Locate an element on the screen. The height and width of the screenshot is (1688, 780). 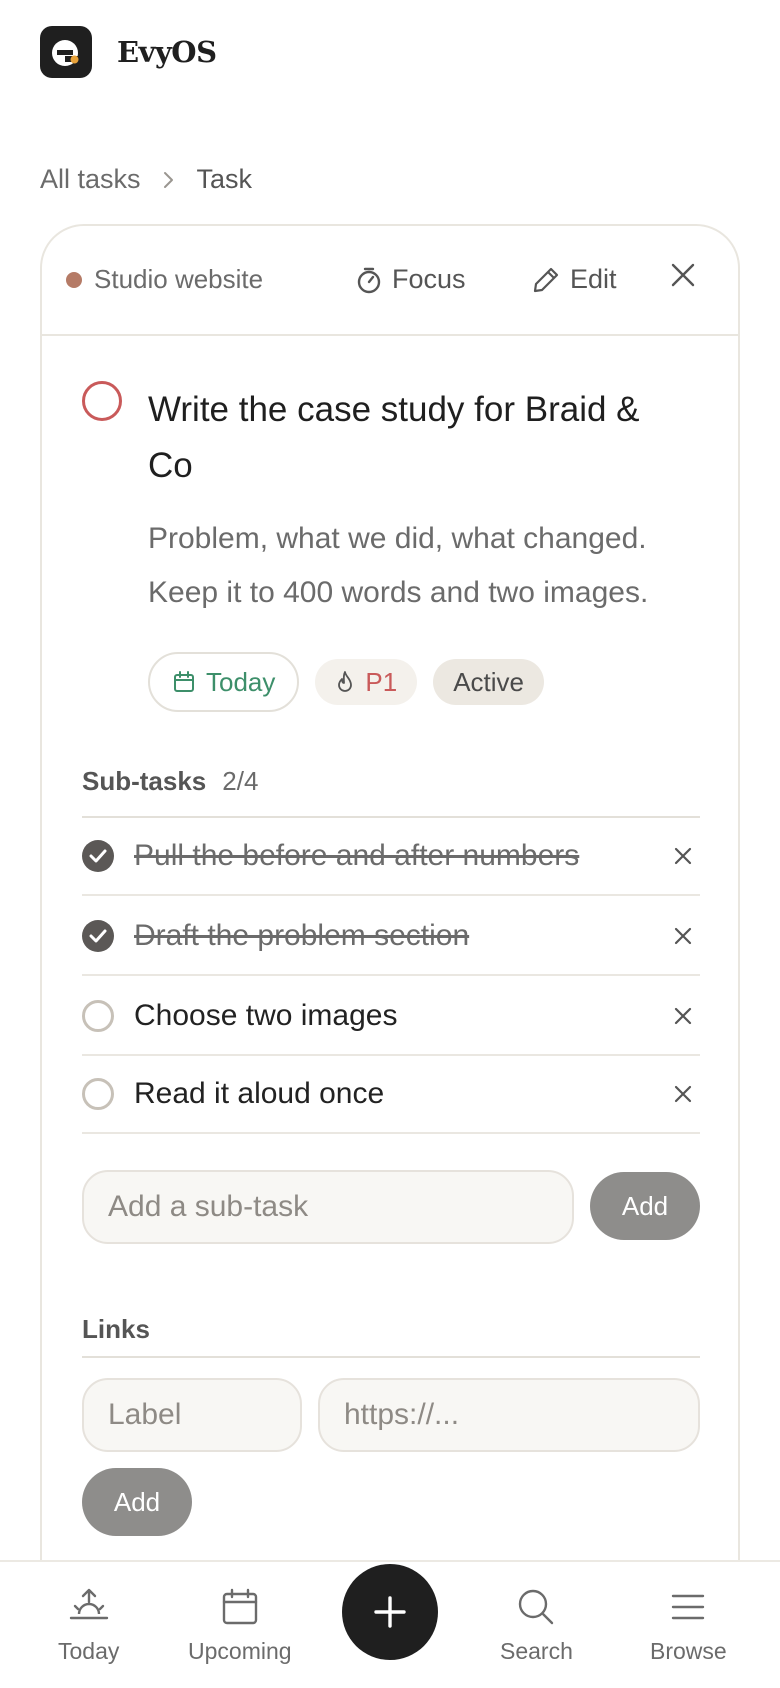
search-icon is located at coordinates (536, 1607).